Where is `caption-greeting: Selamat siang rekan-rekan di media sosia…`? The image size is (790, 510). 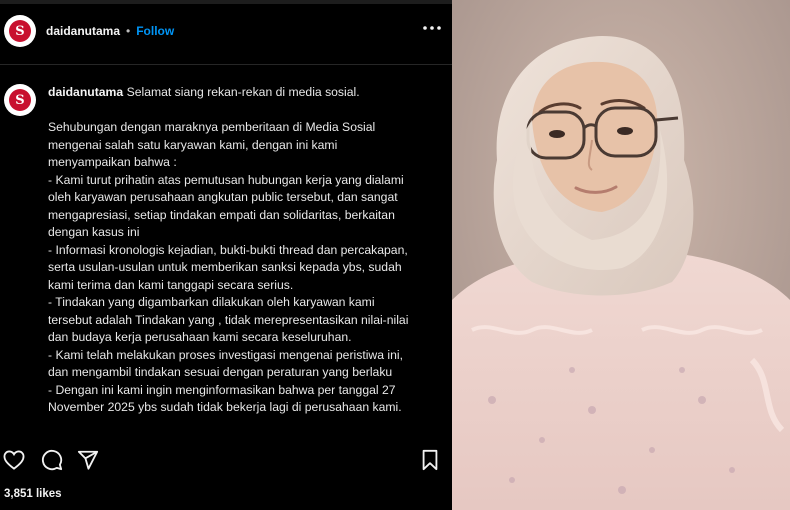
caption-greeting: Selamat siang rekan-rekan di media sosia… is located at coordinates (243, 92).